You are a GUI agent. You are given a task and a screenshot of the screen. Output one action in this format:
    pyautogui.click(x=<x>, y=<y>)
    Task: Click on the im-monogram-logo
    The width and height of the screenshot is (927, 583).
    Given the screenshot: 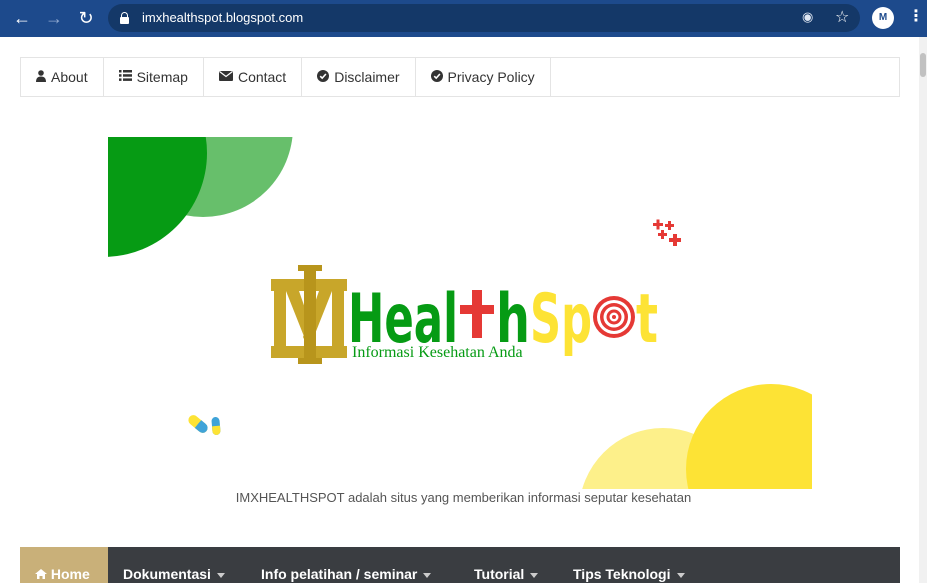 What is the action you would take?
    pyautogui.click(x=309, y=314)
    